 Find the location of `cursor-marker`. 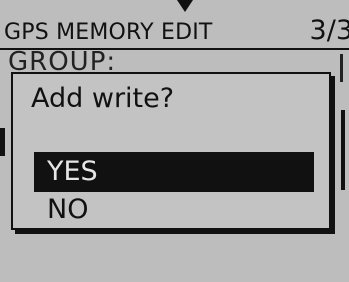

cursor-marker is located at coordinates (2, 142).